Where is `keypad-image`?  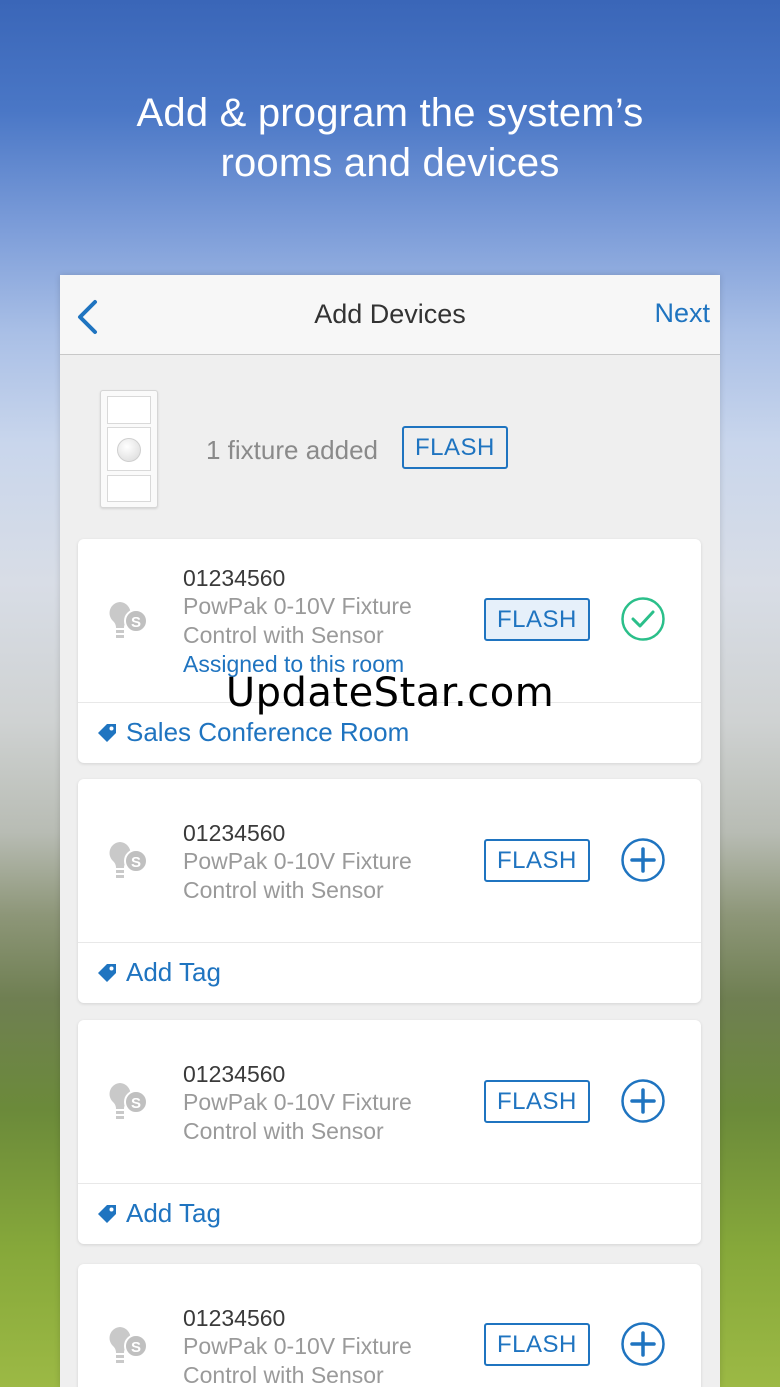
keypad-image is located at coordinates (129, 449).